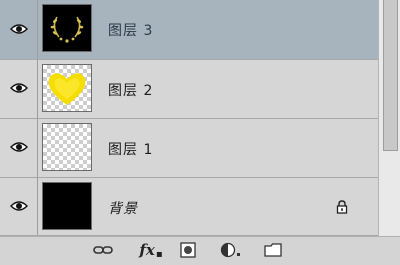 This screenshot has height=265, width=400. I want to click on layer-style-button: fx ▪, so click(151, 250).